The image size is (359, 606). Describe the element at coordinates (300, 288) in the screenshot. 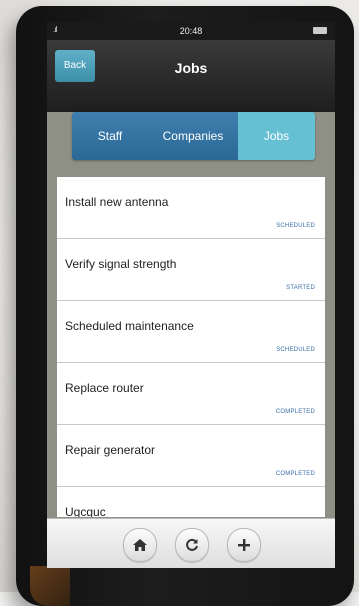

I see `job-status: STARTED` at that location.